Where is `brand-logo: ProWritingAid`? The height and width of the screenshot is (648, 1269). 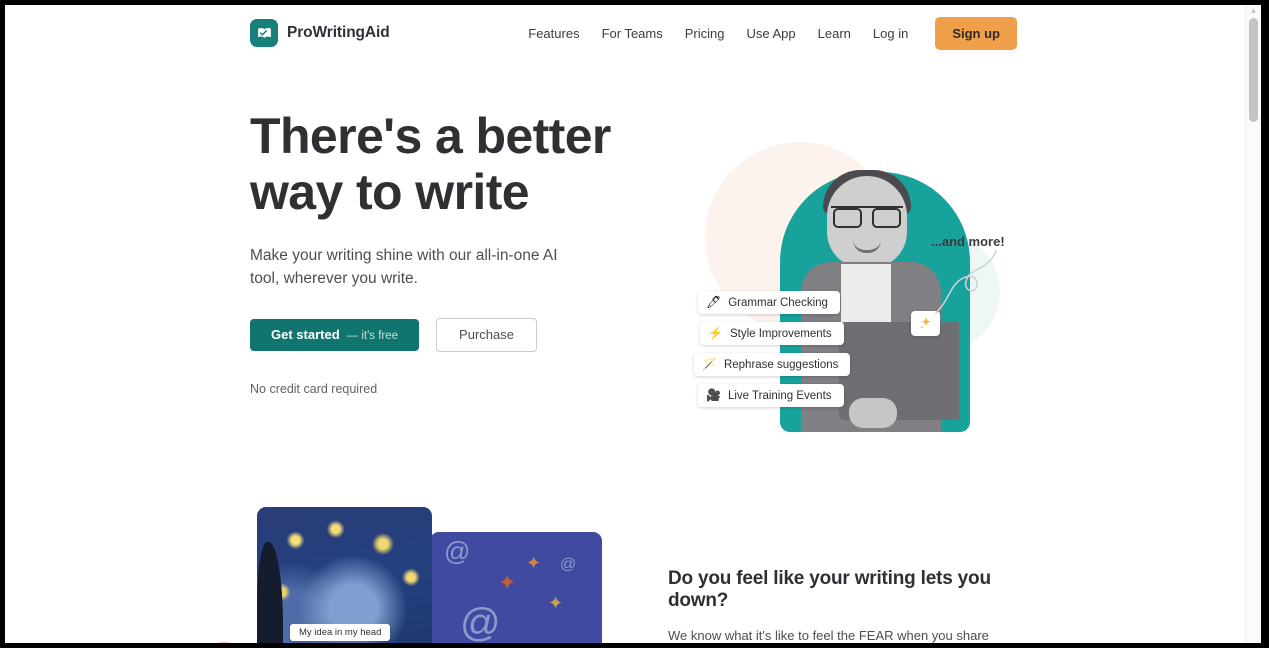 brand-logo: ProWritingAid is located at coordinates (320, 33).